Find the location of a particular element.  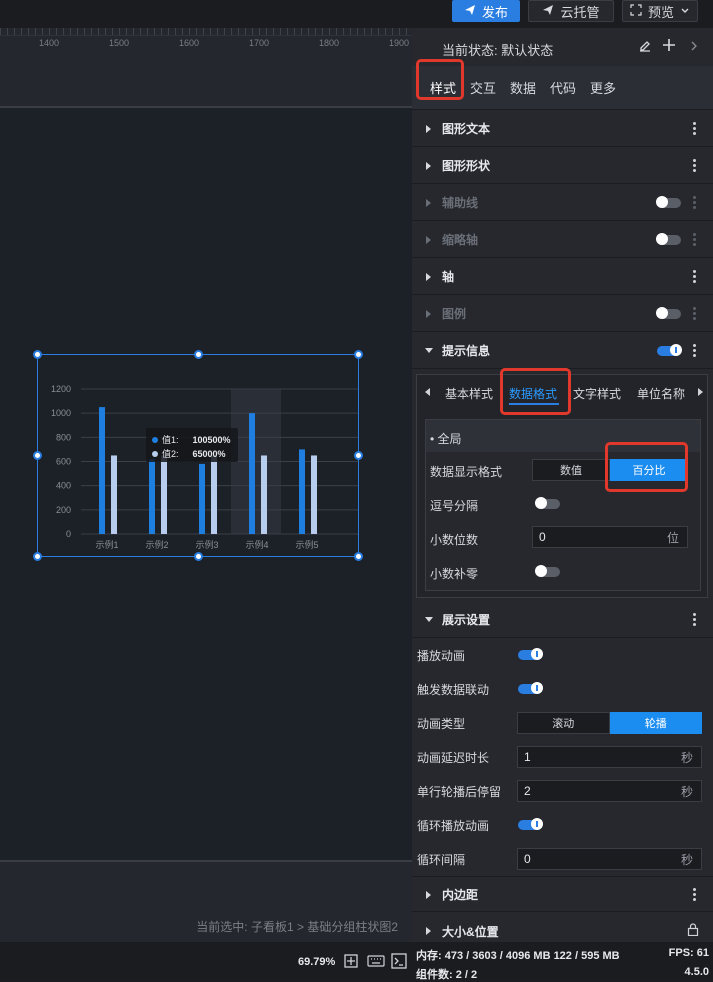

pad-zero-label: 小数补零 is located at coordinates (454, 574).